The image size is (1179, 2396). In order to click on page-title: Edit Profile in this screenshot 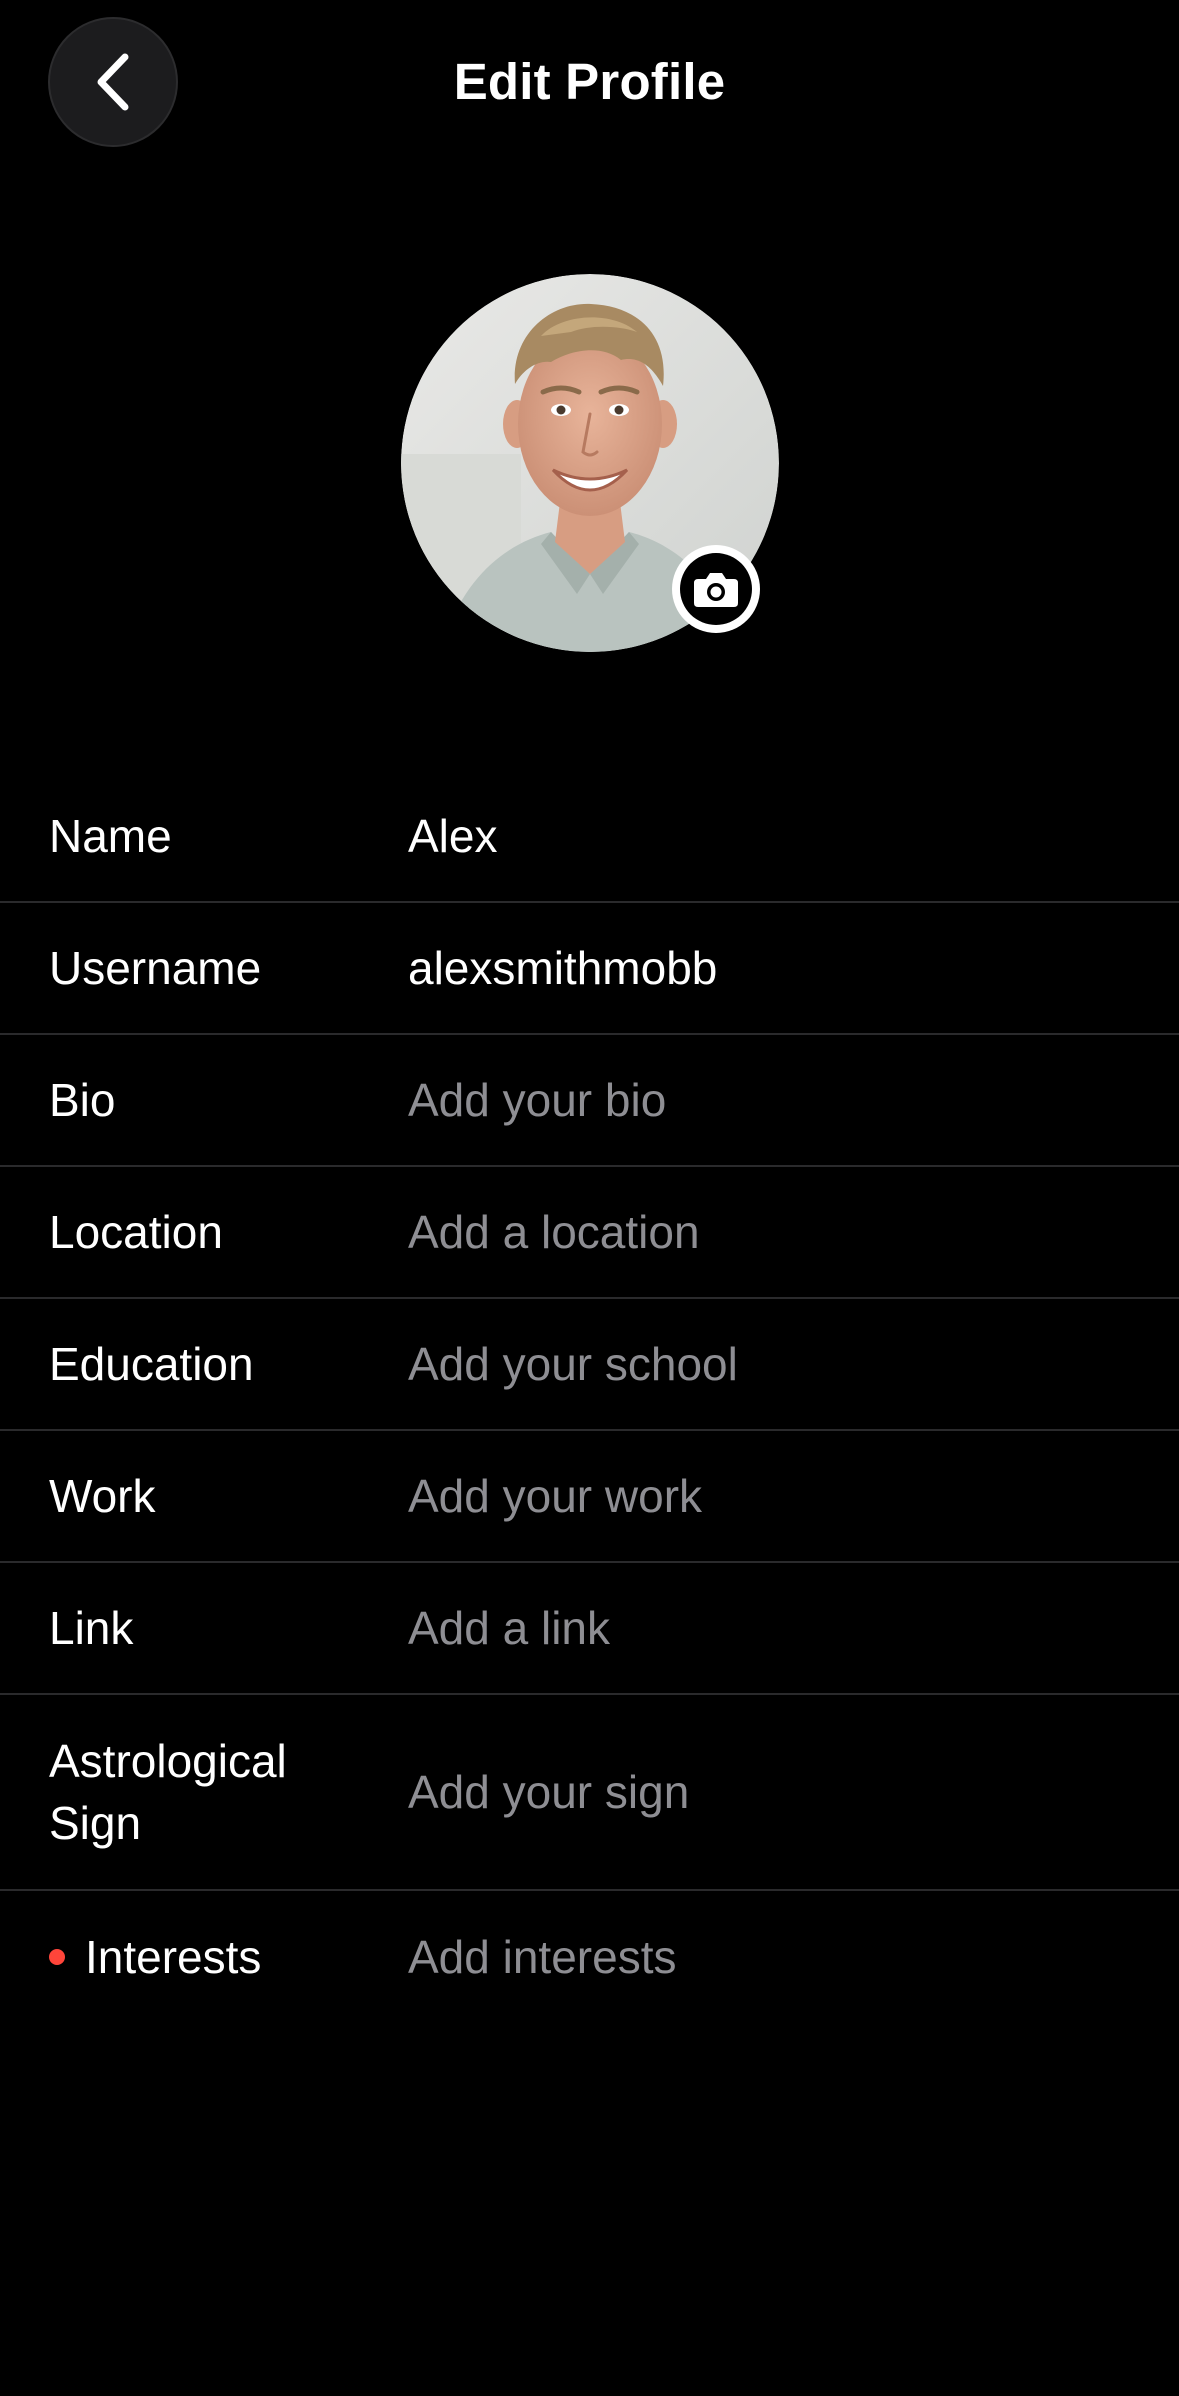, I will do `click(589, 81)`.